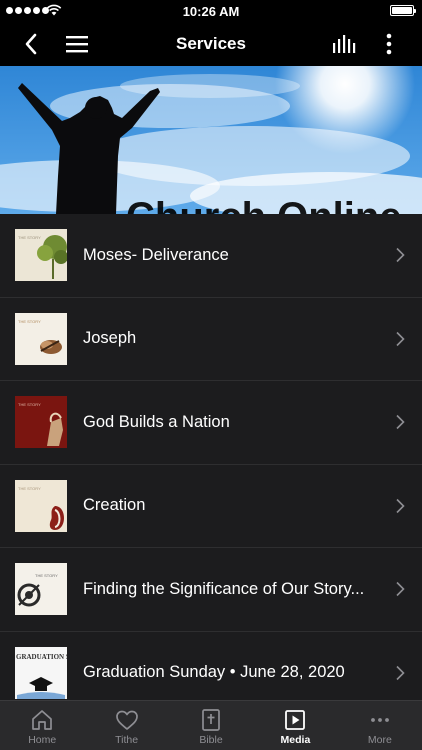 The height and width of the screenshot is (750, 422). Describe the element at coordinates (214, 672) in the screenshot. I see `item-title: Graduation Sunday • June 28, 2020` at that location.